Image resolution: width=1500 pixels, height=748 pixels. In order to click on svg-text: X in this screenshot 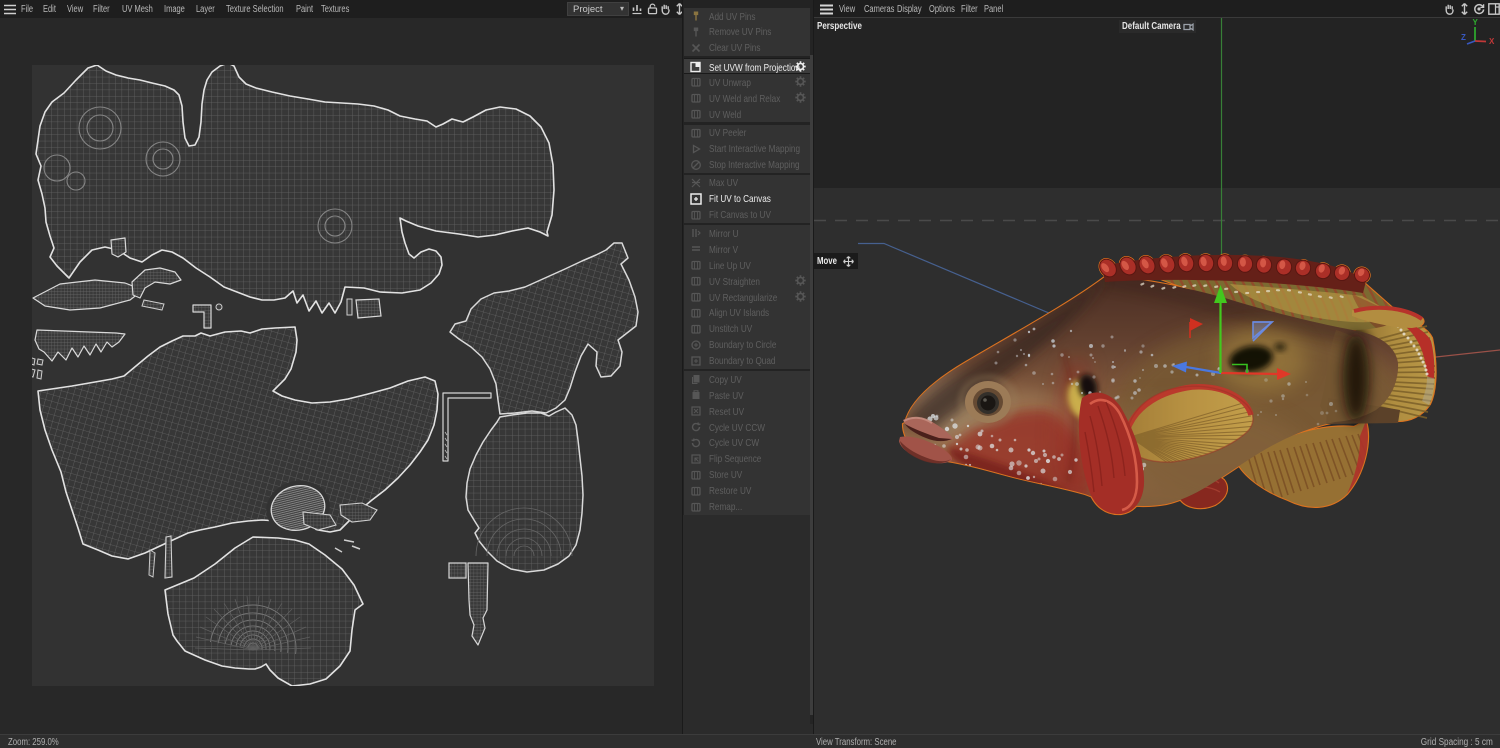, I will do `click(1492, 41)`.